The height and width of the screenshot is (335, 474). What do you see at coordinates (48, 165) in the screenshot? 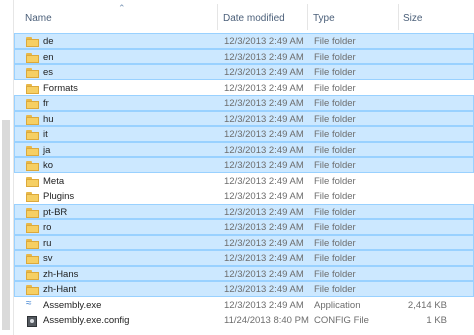
I see `file-name: ko` at bounding box center [48, 165].